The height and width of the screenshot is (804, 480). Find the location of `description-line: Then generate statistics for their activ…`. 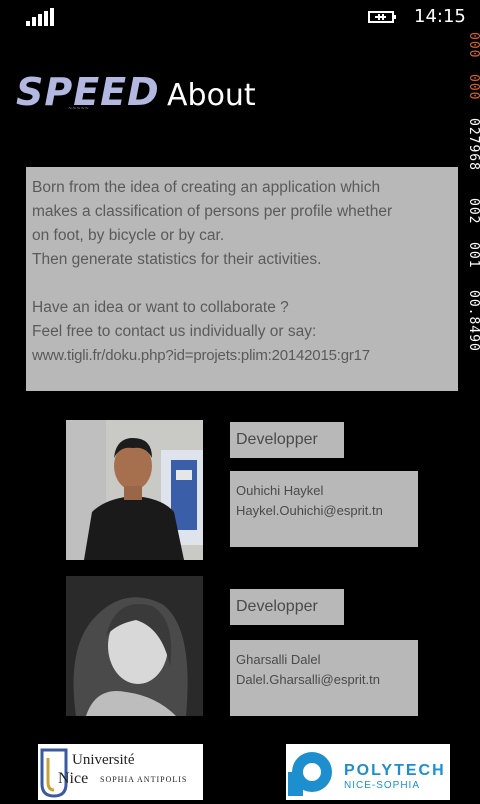

description-line: Then generate statistics for their activ… is located at coordinates (177, 259).